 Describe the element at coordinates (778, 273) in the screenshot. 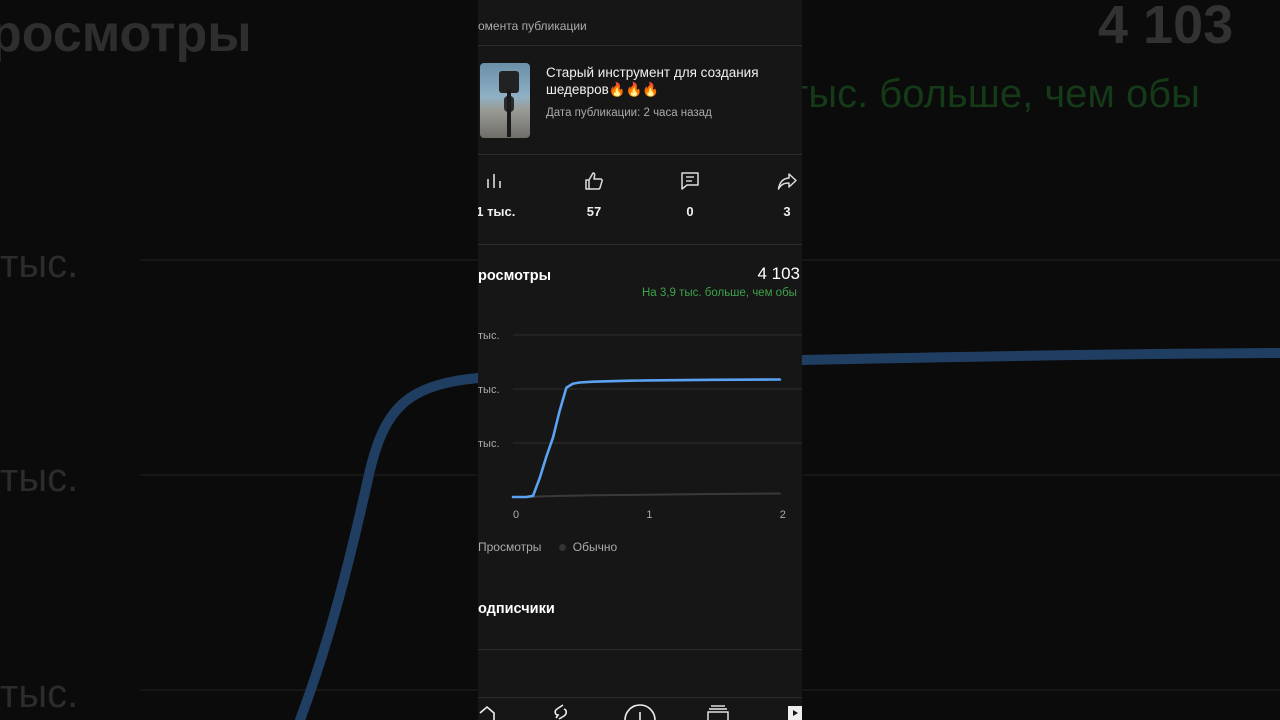

I see `views-total: 4 103` at that location.